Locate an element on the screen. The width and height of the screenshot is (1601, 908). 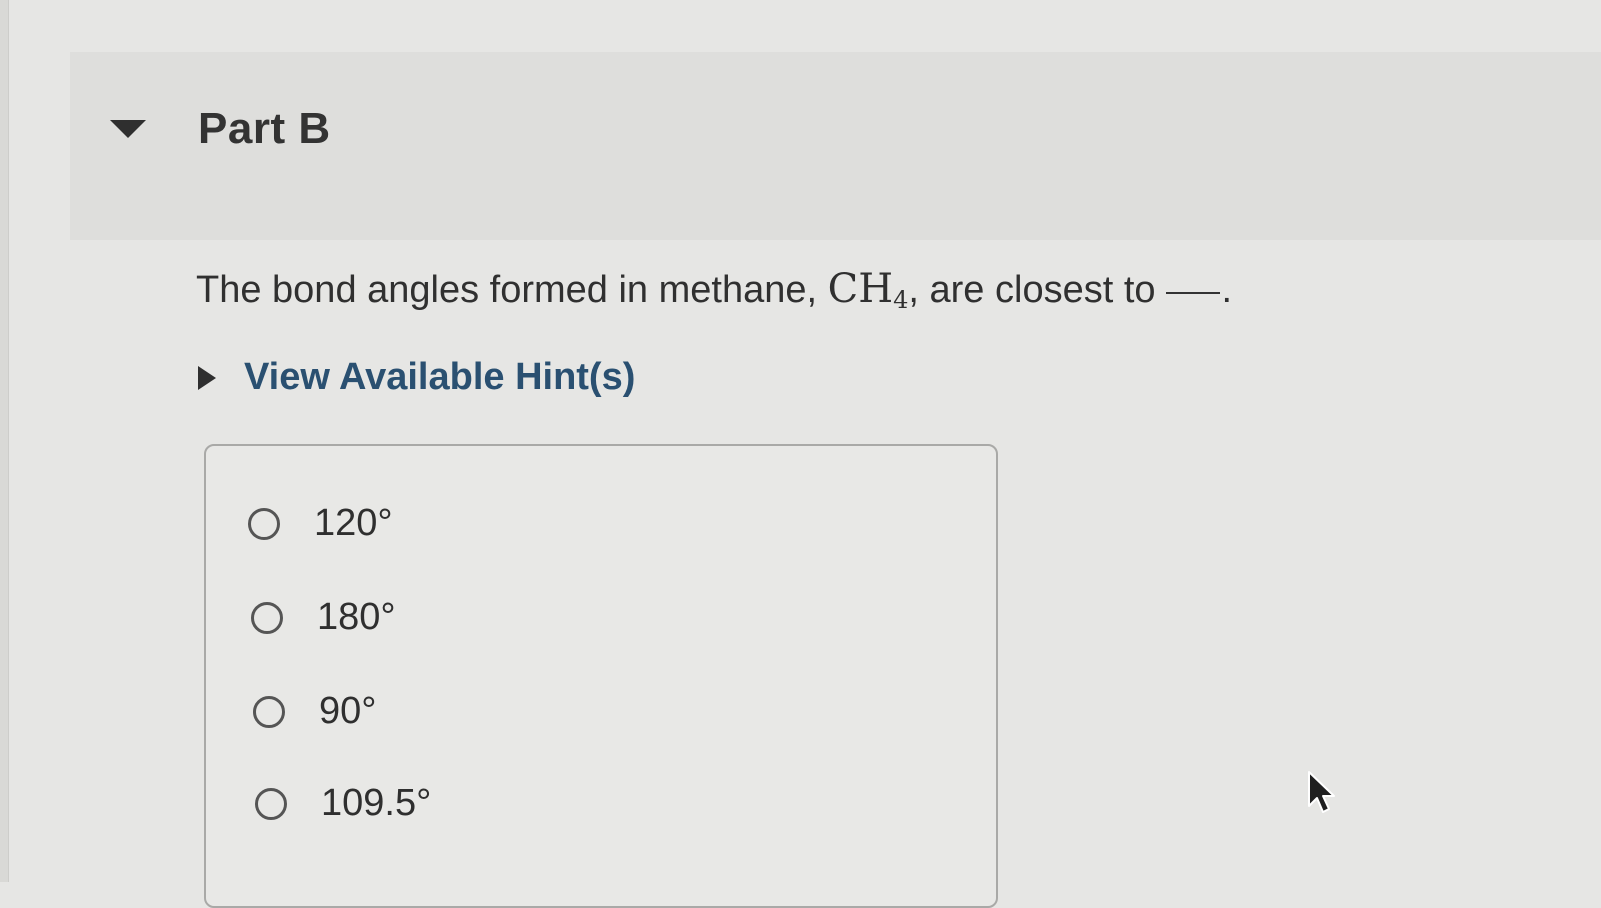
view-hints-toggle: View Available Hint(s) is located at coordinates (415, 377).